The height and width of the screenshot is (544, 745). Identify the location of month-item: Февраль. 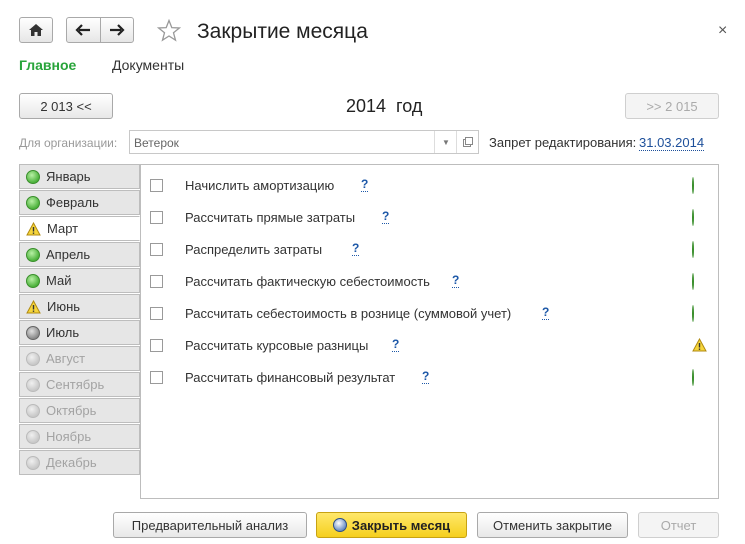
(79, 202).